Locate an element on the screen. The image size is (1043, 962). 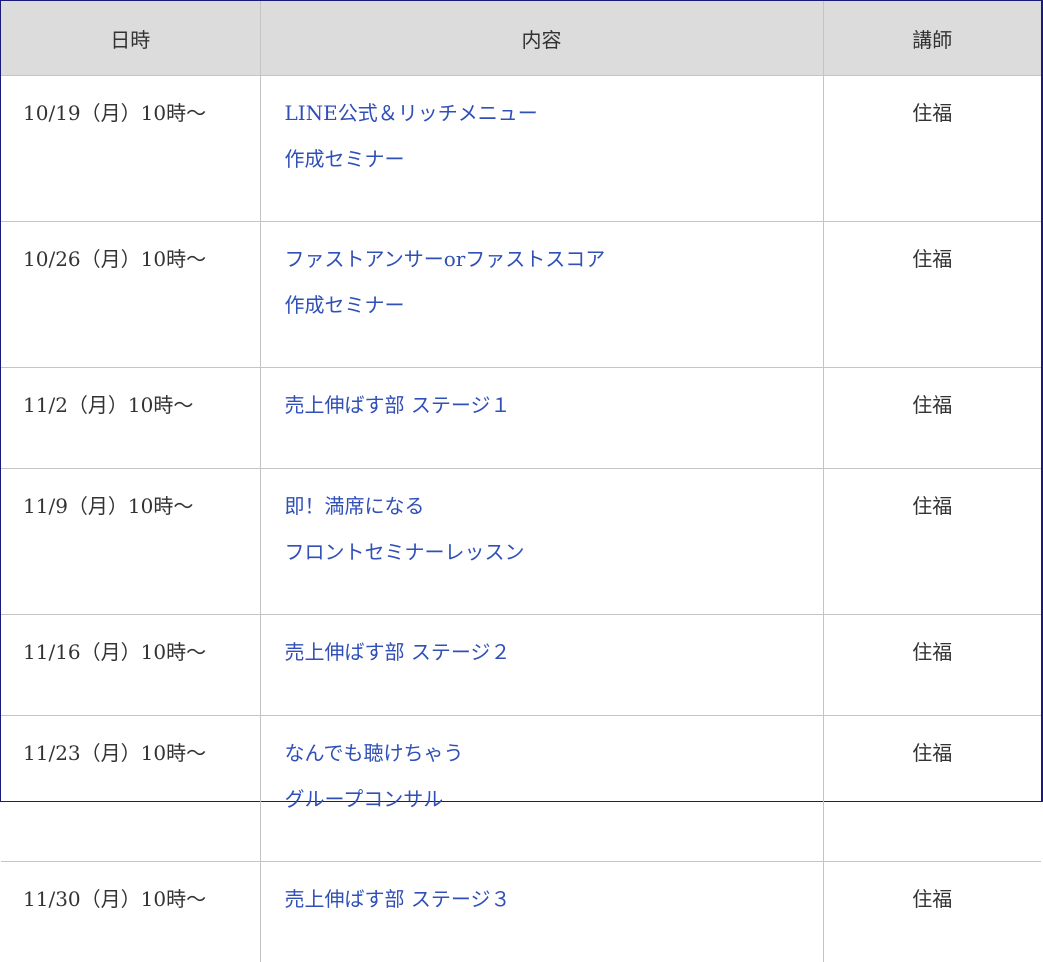
header-teacher: 講師 is located at coordinates (932, 38).